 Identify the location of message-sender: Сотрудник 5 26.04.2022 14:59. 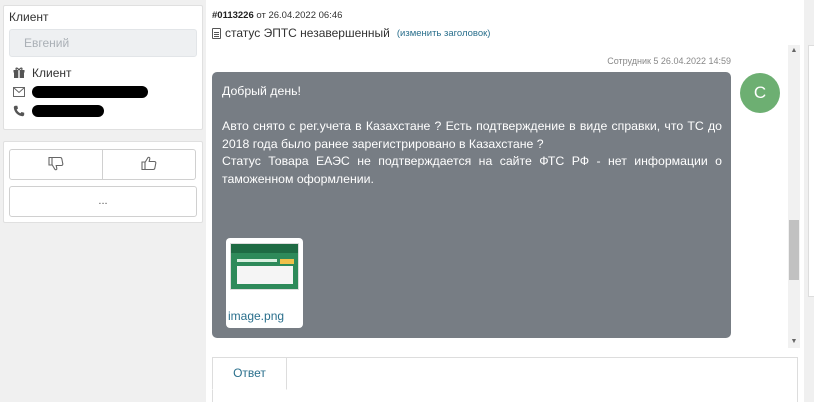
(669, 61).